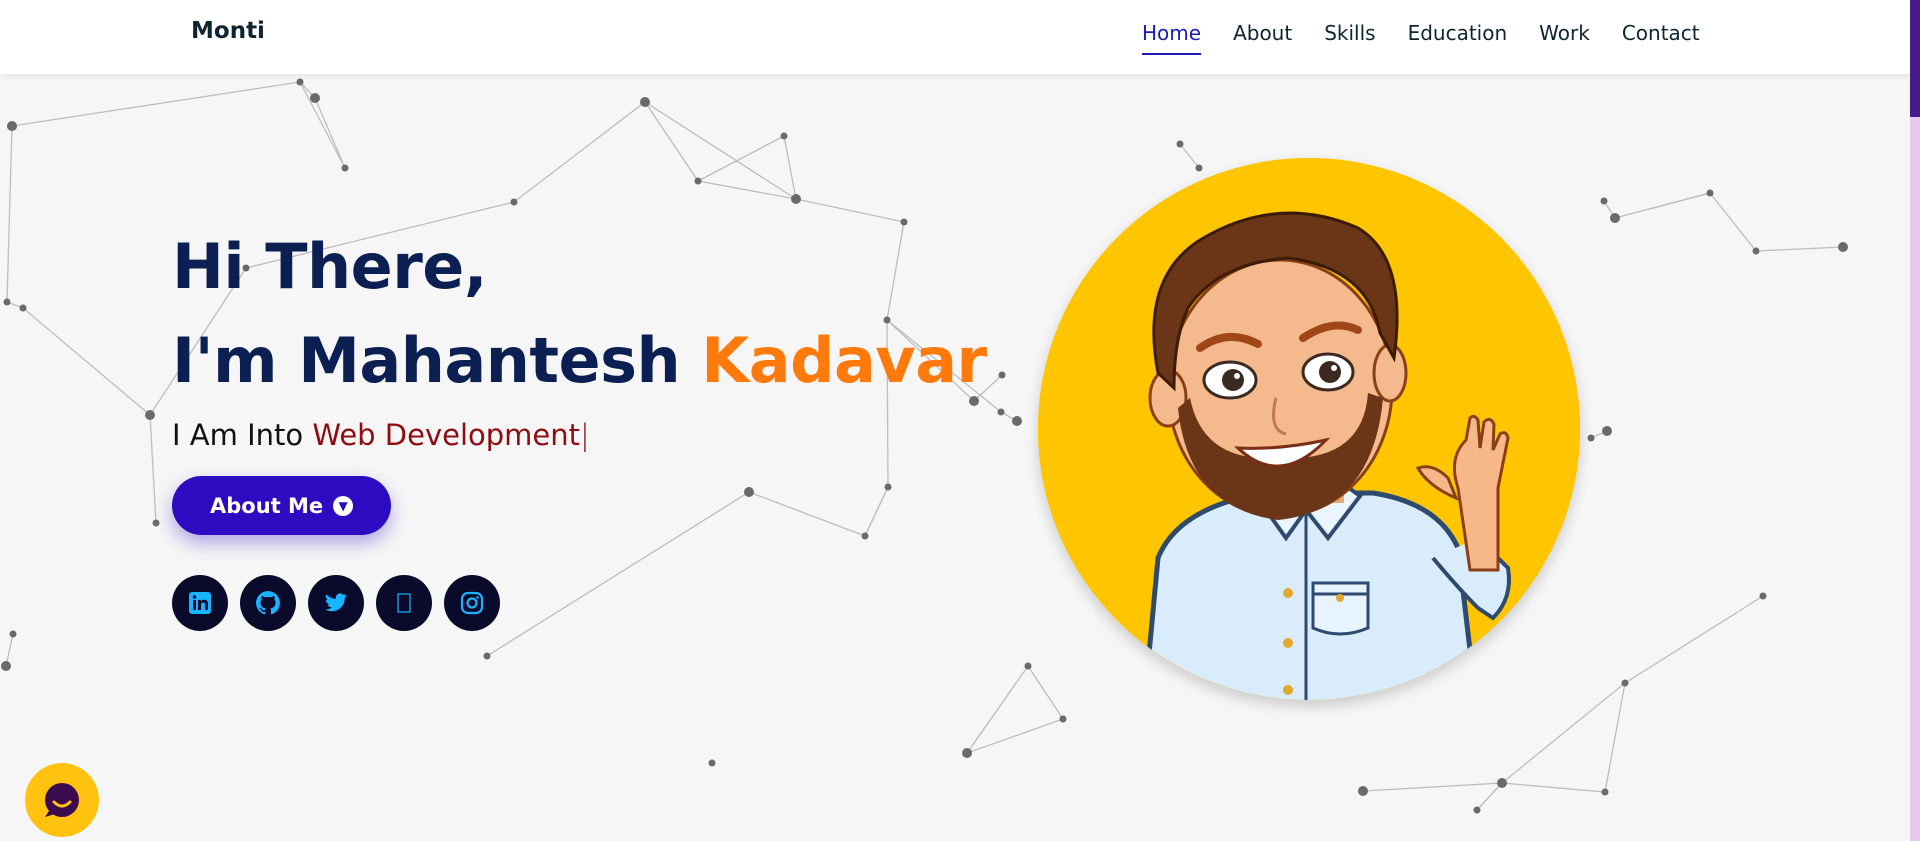  Describe the element at coordinates (437, 360) in the screenshot. I see `name-prefix: I'm Mahantesh` at that location.